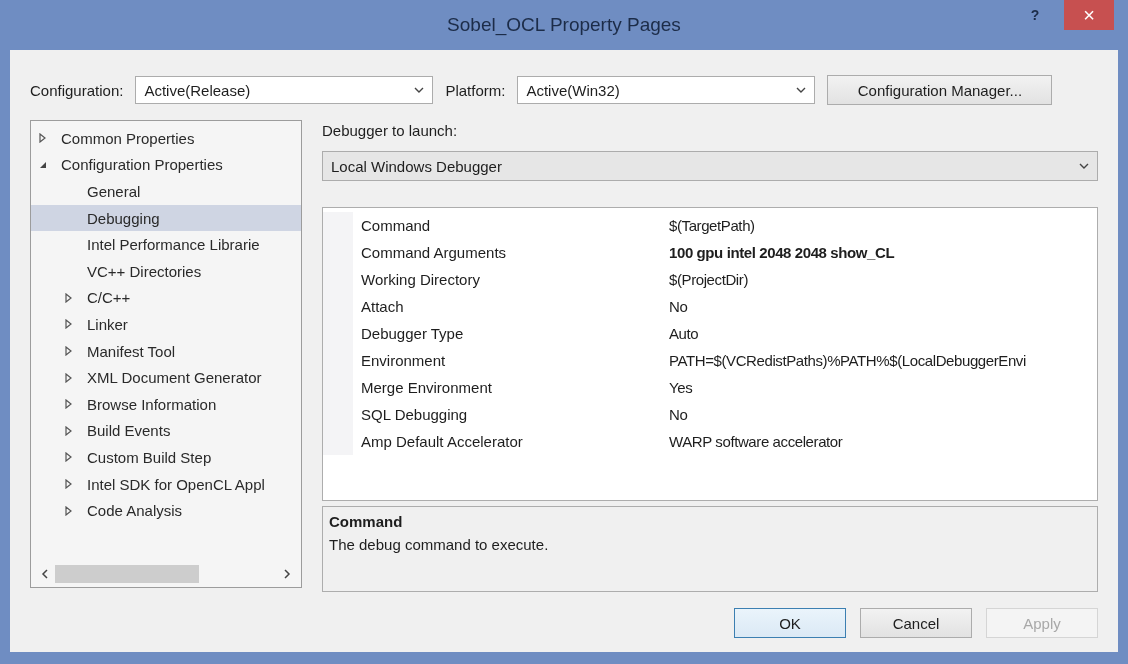 The width and height of the screenshot is (1128, 664). I want to click on debugger-dropdown: Local Windows Debugger, so click(710, 166).